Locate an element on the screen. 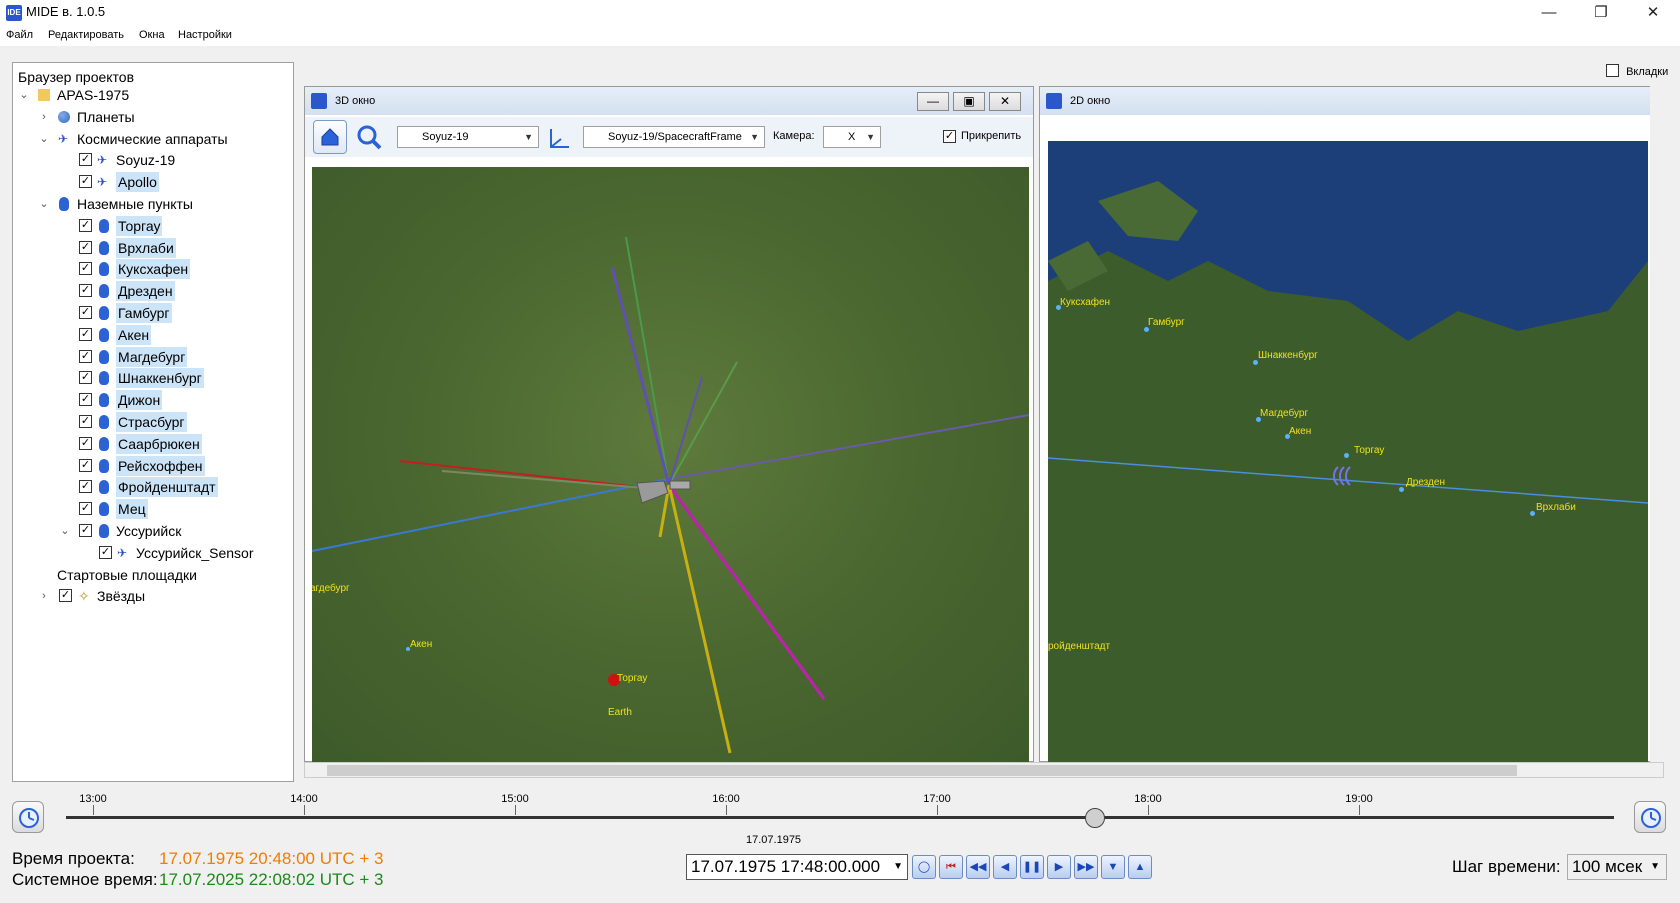 The height and width of the screenshot is (903, 1680). menu-settings: Настройки is located at coordinates (205, 35).